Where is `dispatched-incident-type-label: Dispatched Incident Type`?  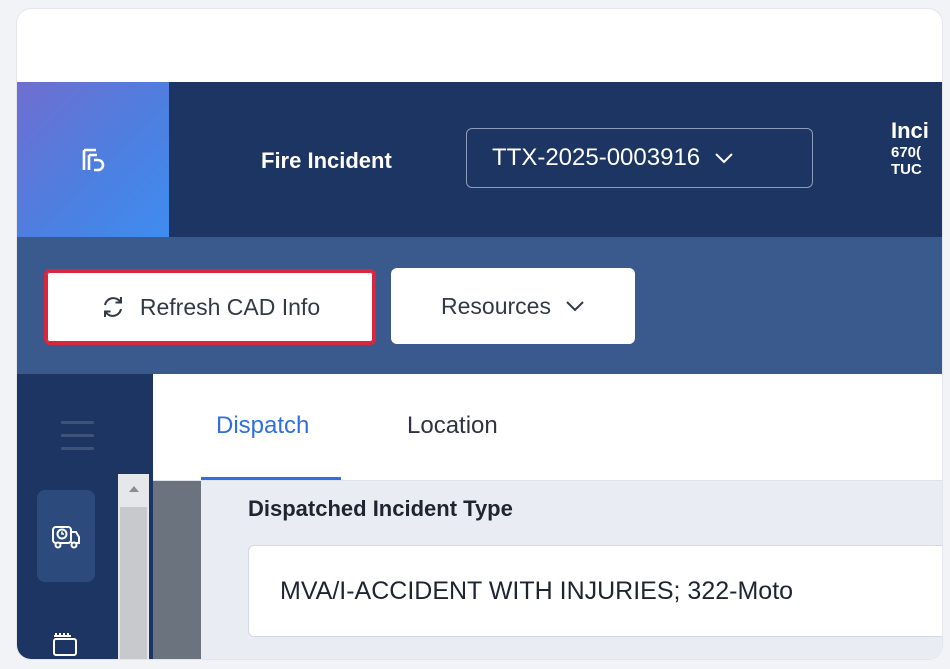
dispatched-incident-type-label: Dispatched Incident Type is located at coordinates (380, 508).